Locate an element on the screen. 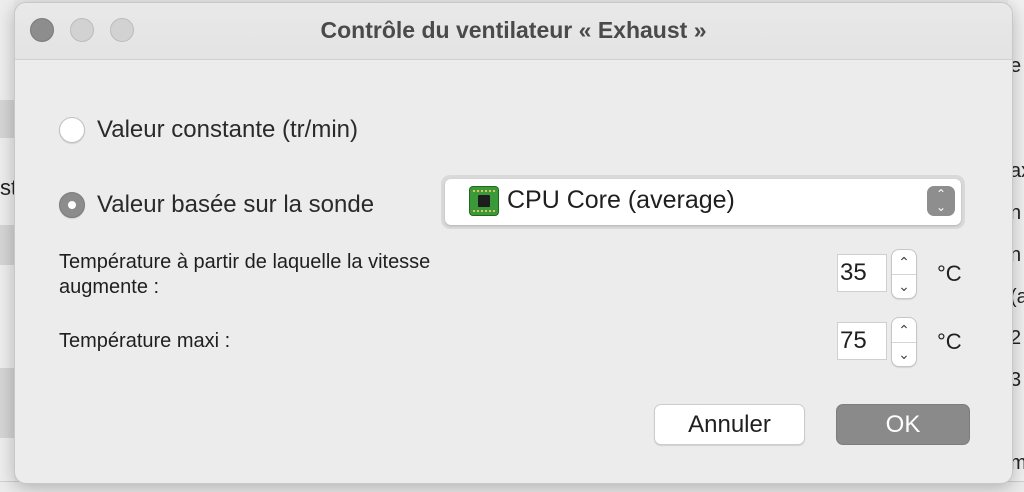  constant-value-option: Valeur constante (tr/min) is located at coordinates (208, 130).